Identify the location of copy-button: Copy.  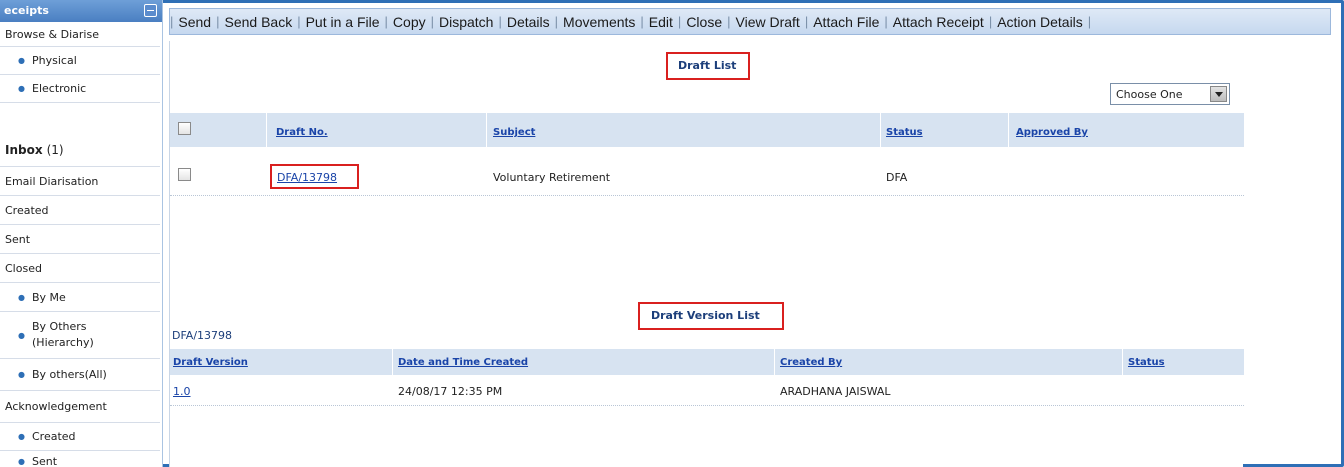
(409, 22).